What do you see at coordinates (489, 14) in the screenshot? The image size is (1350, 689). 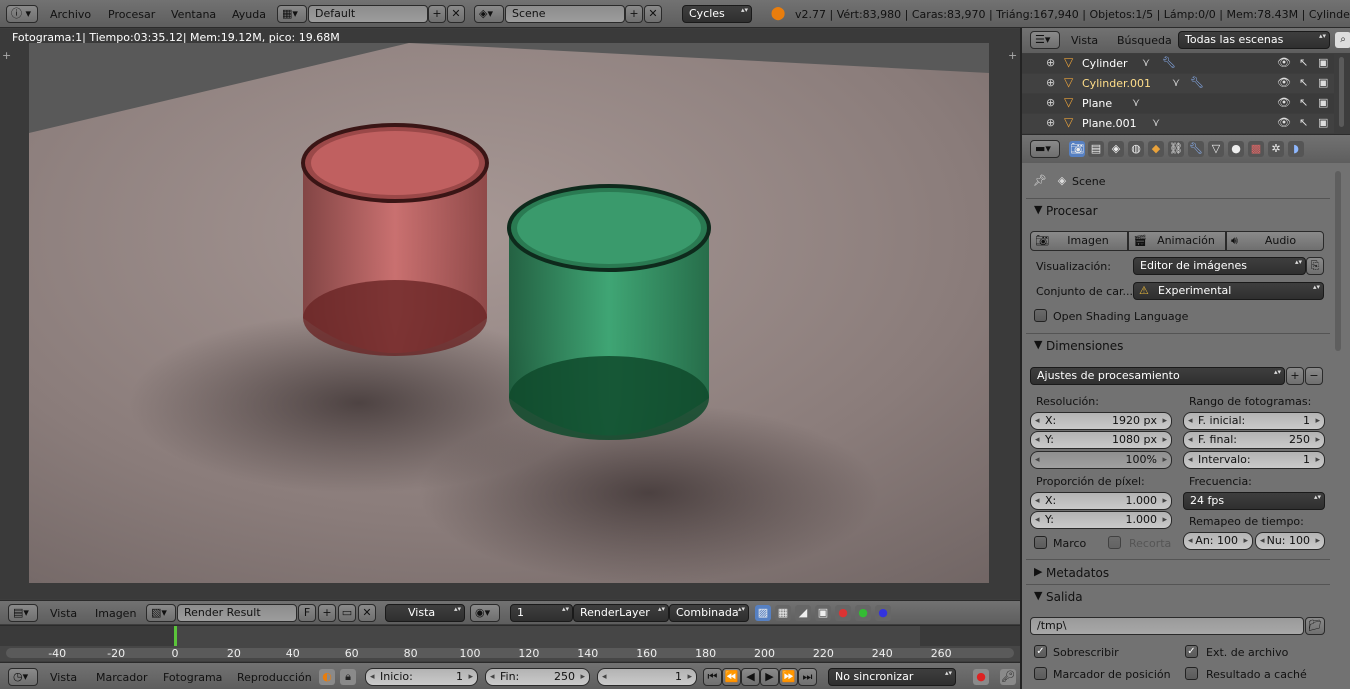 I see `scene-icon-button: ◈▾` at bounding box center [489, 14].